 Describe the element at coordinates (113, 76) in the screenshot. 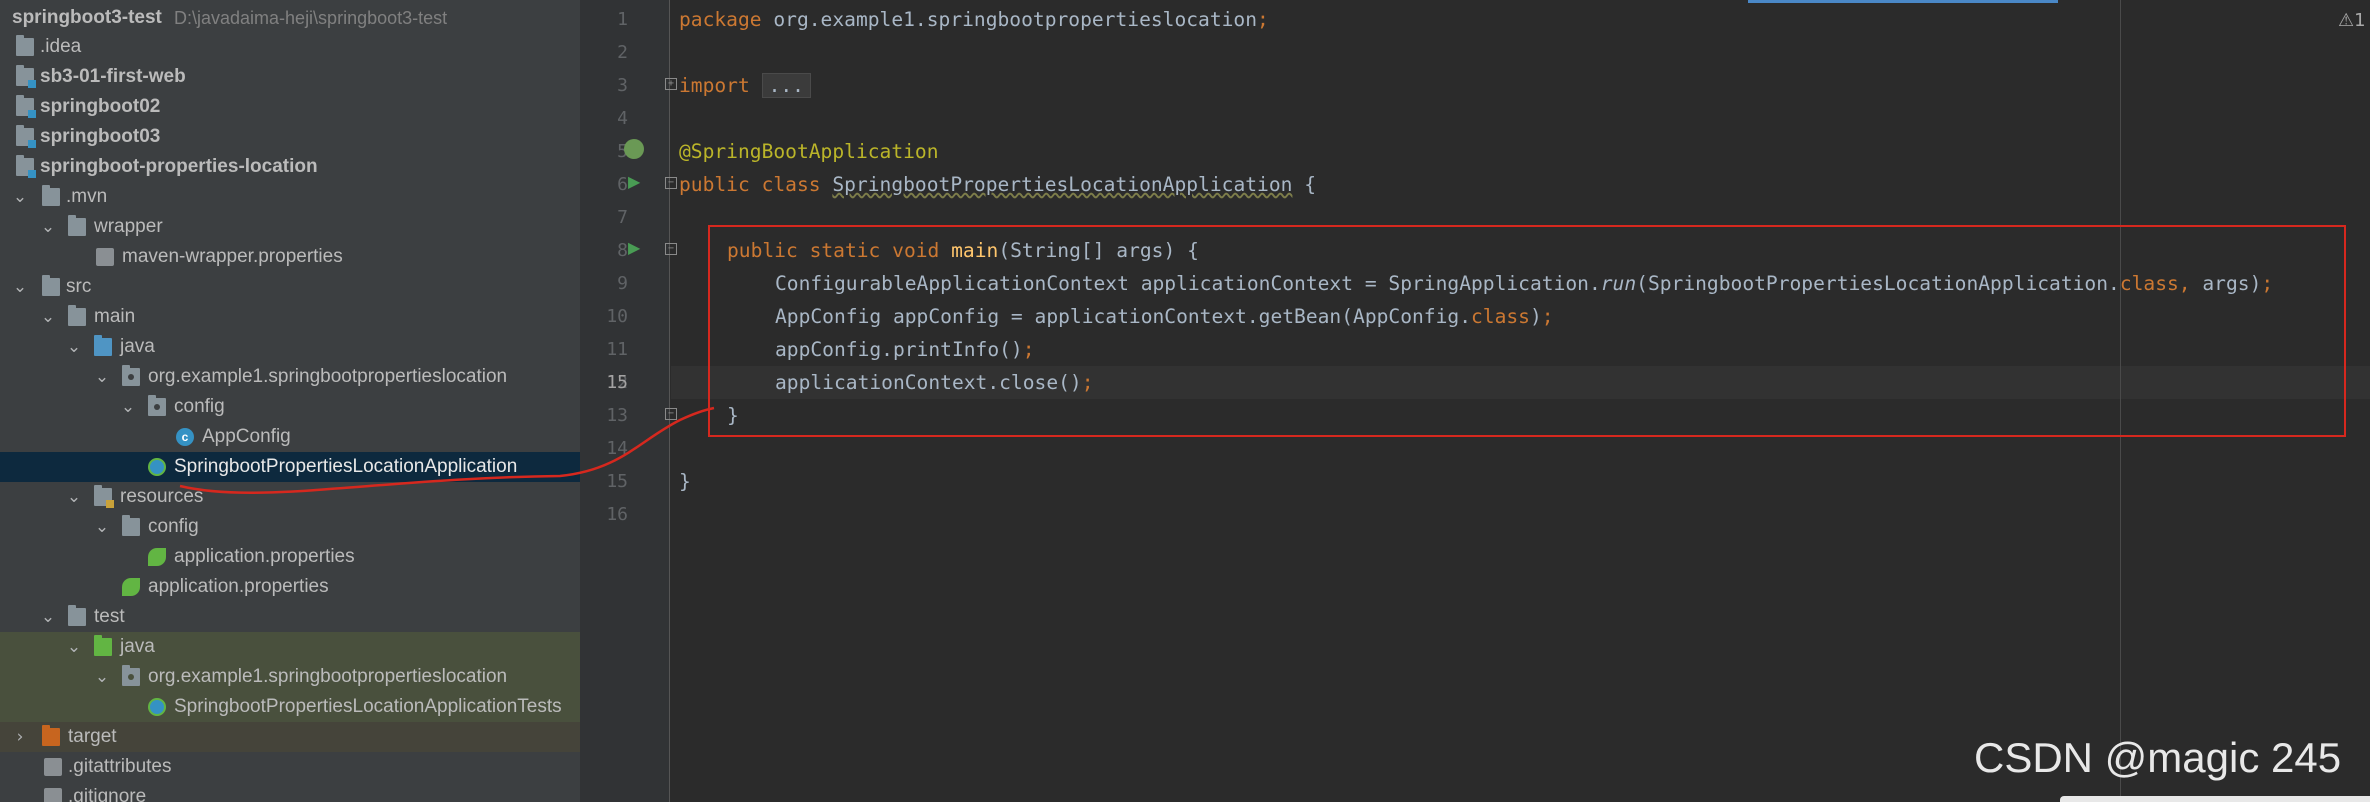

I see `tree-item-label: sb3-01-first-web` at that location.